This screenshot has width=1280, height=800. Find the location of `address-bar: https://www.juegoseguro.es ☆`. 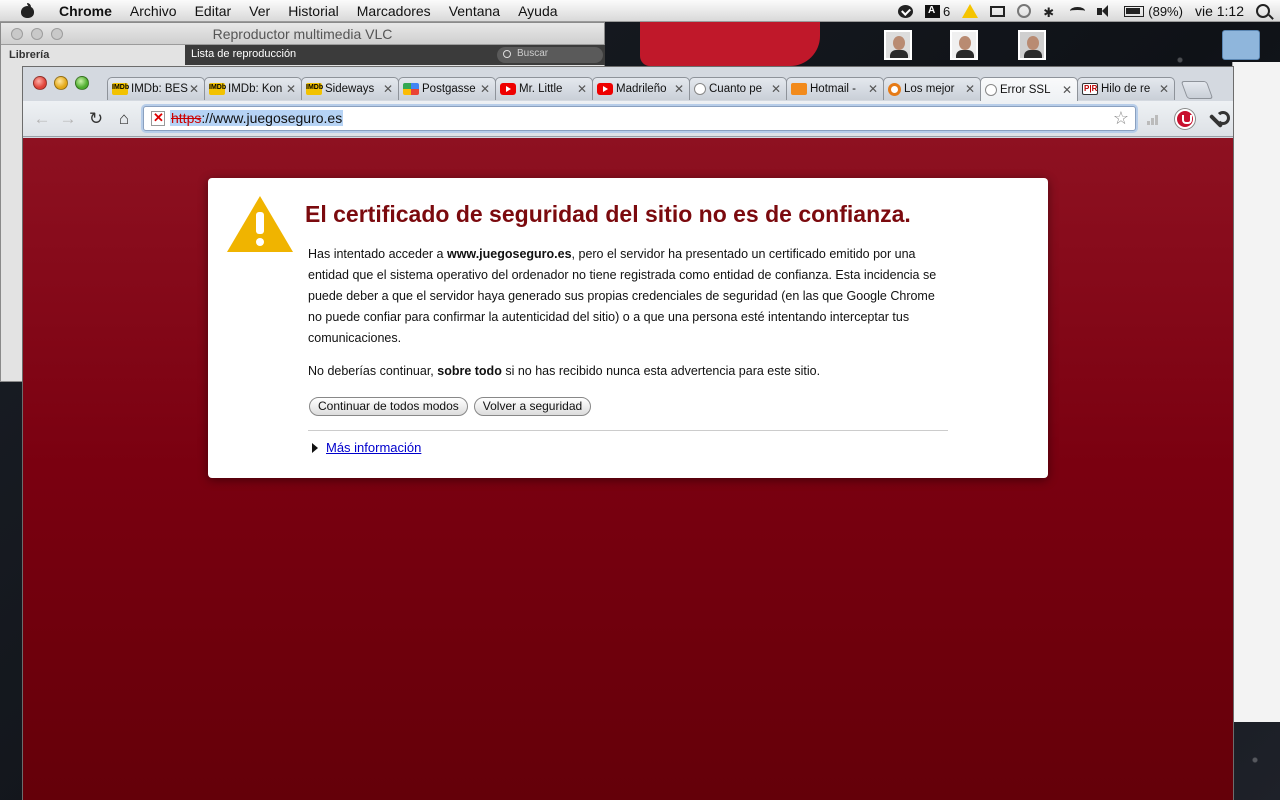

address-bar: https://www.juegoseguro.es ☆ is located at coordinates (639, 118).